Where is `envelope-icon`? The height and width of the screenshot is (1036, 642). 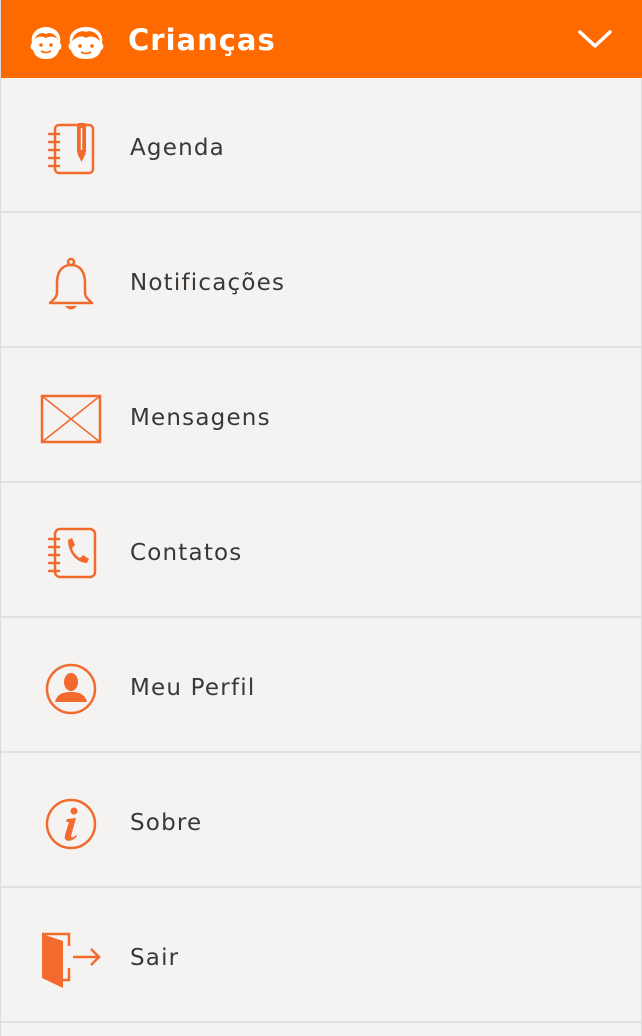 envelope-icon is located at coordinates (71, 419).